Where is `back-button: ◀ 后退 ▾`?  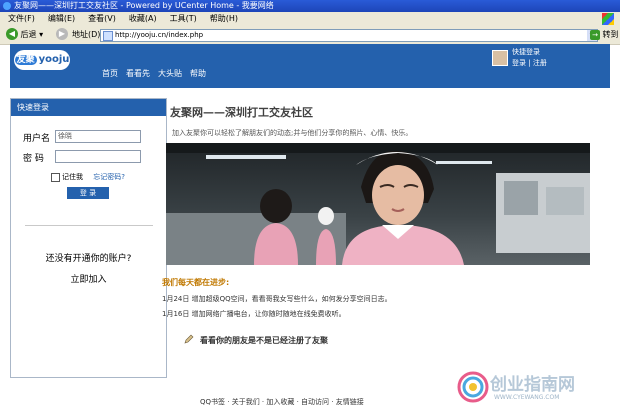
back-button: ◀ 后退 ▾ is located at coordinates (24, 35).